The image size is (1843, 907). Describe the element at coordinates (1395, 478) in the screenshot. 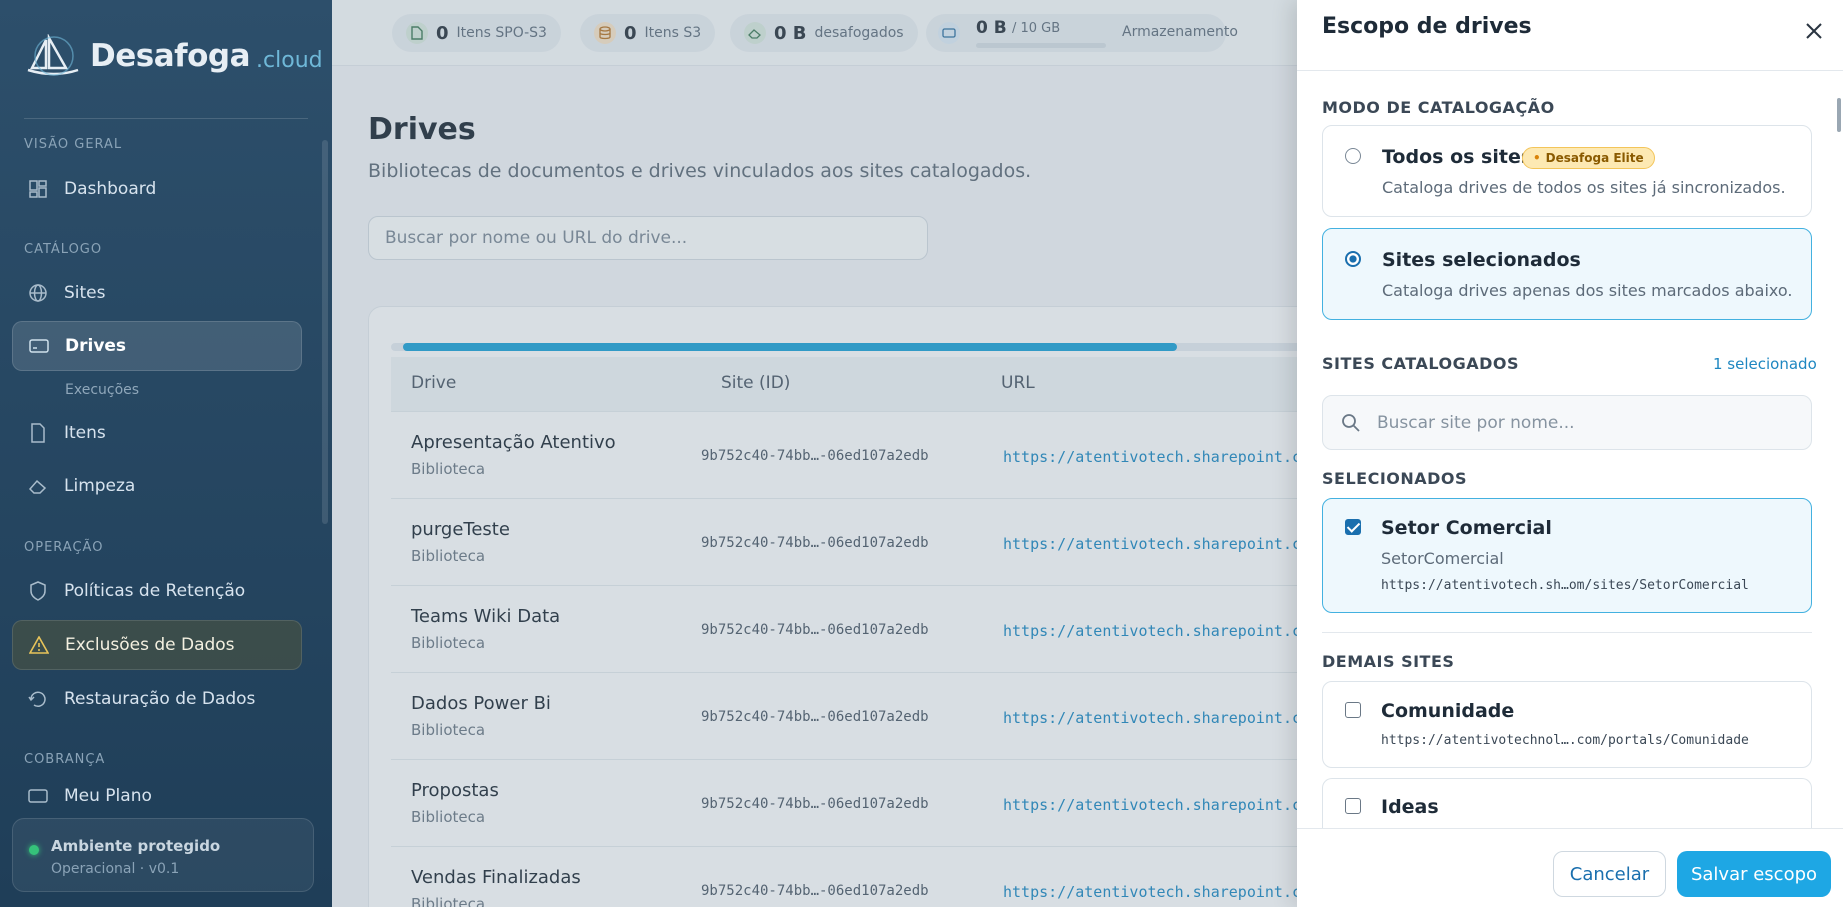

I see `section-selecionados: SELECIONADOS` at that location.